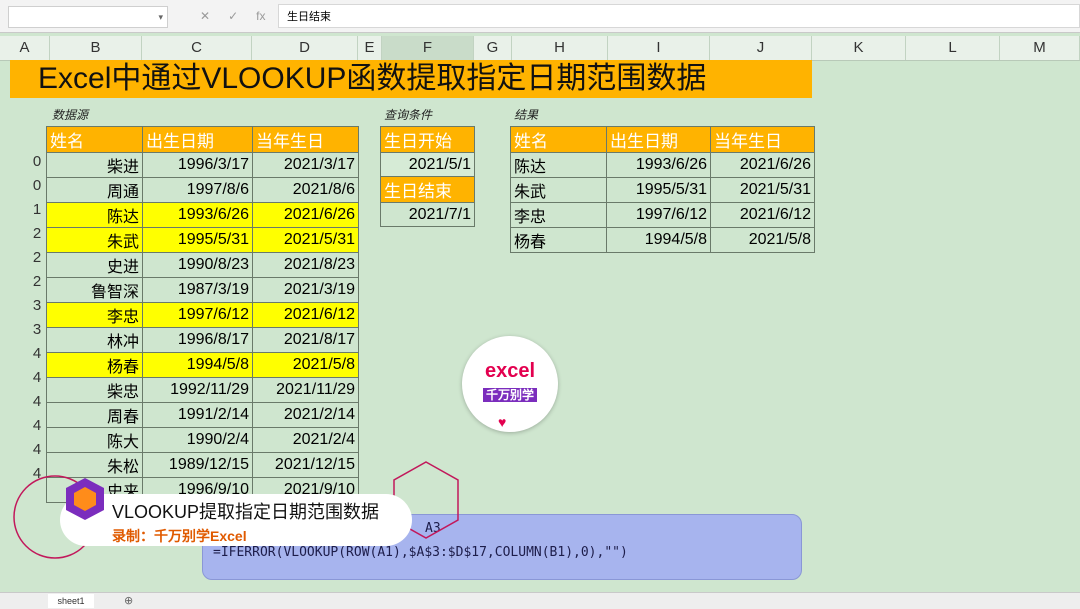  I want to click on cell-bday: 2021/6/26, so click(305, 215).